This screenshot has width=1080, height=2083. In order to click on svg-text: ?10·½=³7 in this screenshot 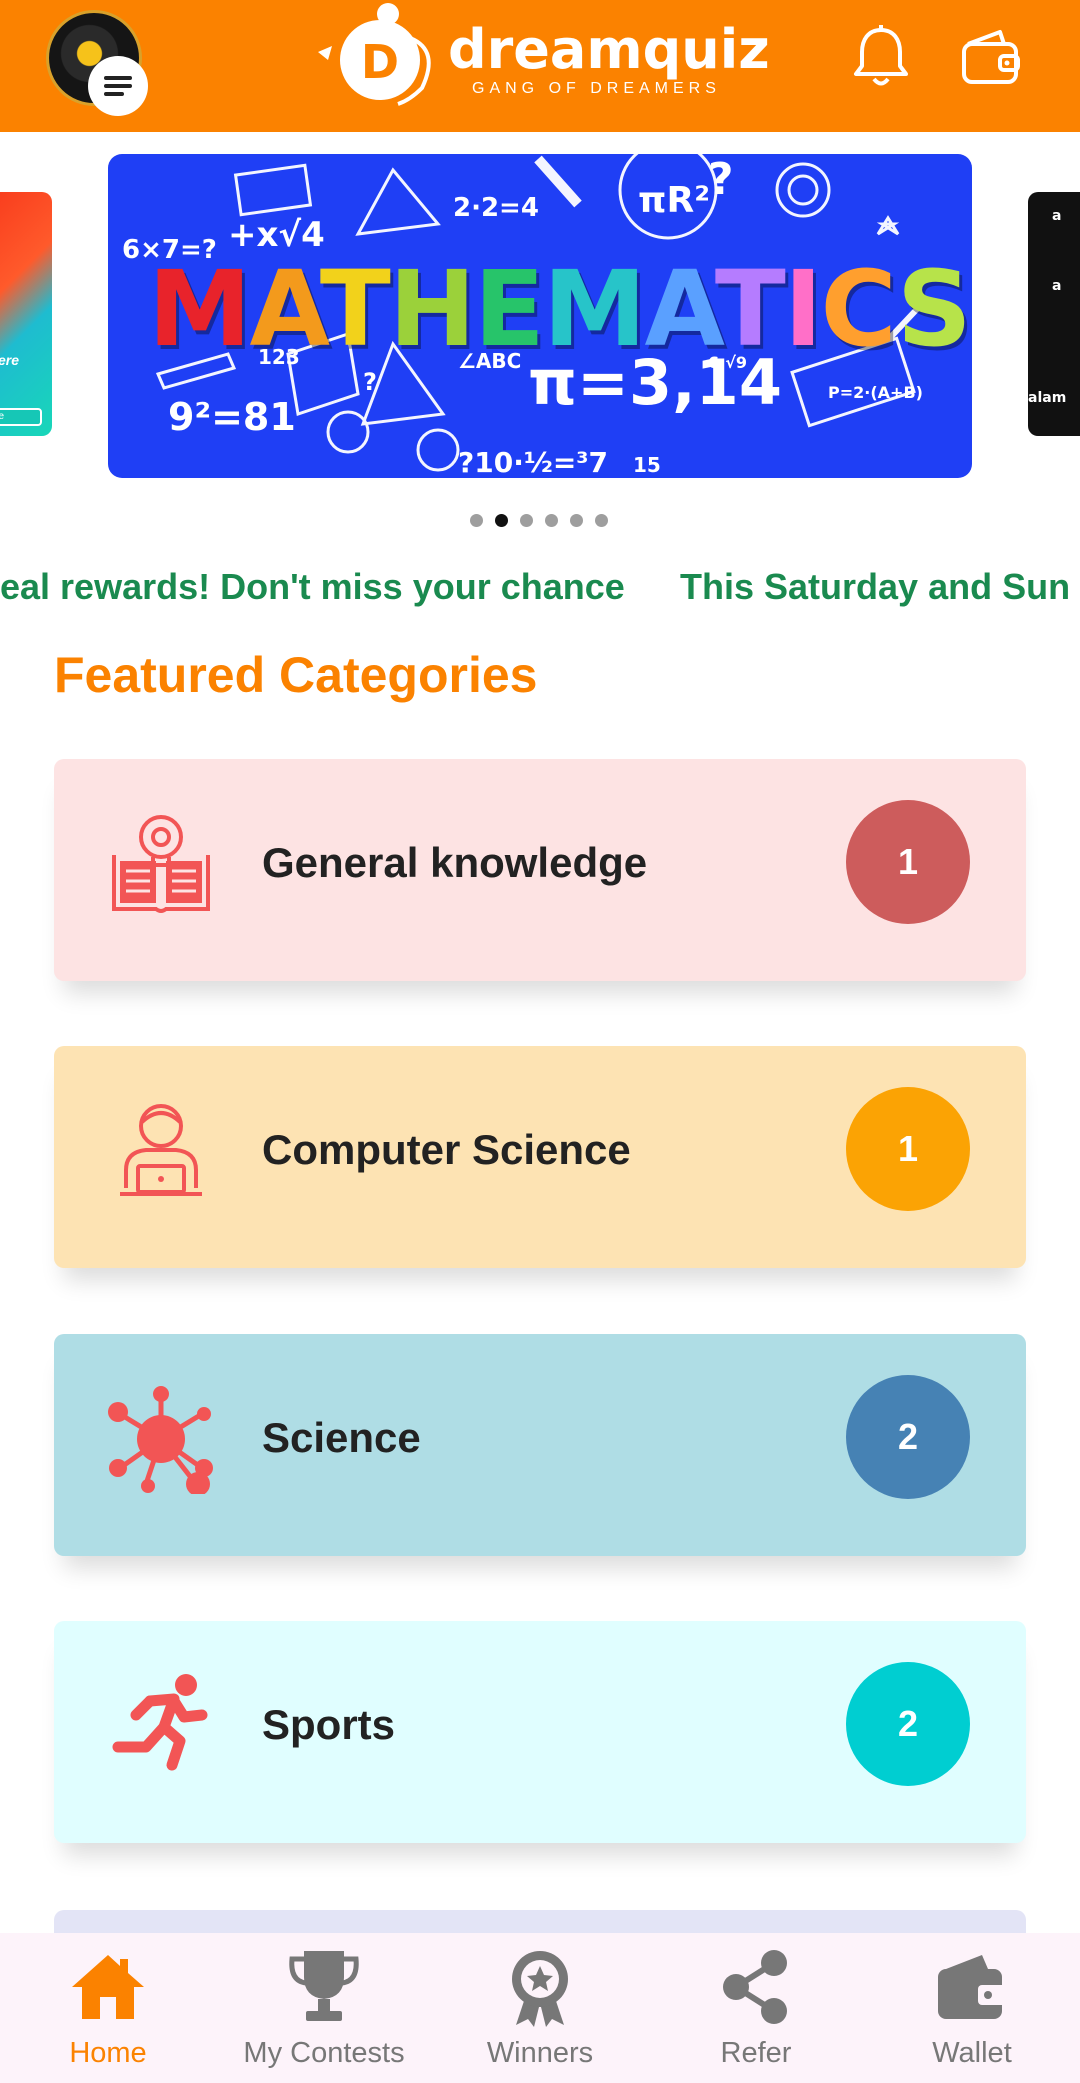, I will do `click(533, 462)`.